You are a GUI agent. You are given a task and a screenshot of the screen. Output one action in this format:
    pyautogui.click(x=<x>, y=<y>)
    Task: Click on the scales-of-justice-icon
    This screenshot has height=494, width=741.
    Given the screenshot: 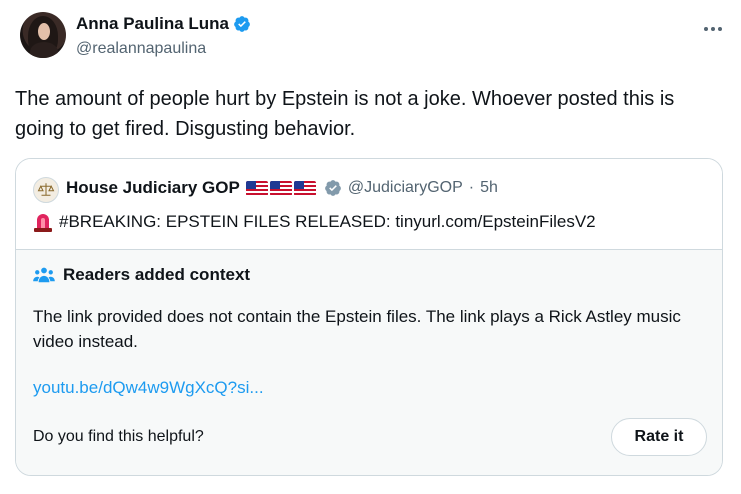 What is the action you would take?
    pyautogui.click(x=46, y=189)
    